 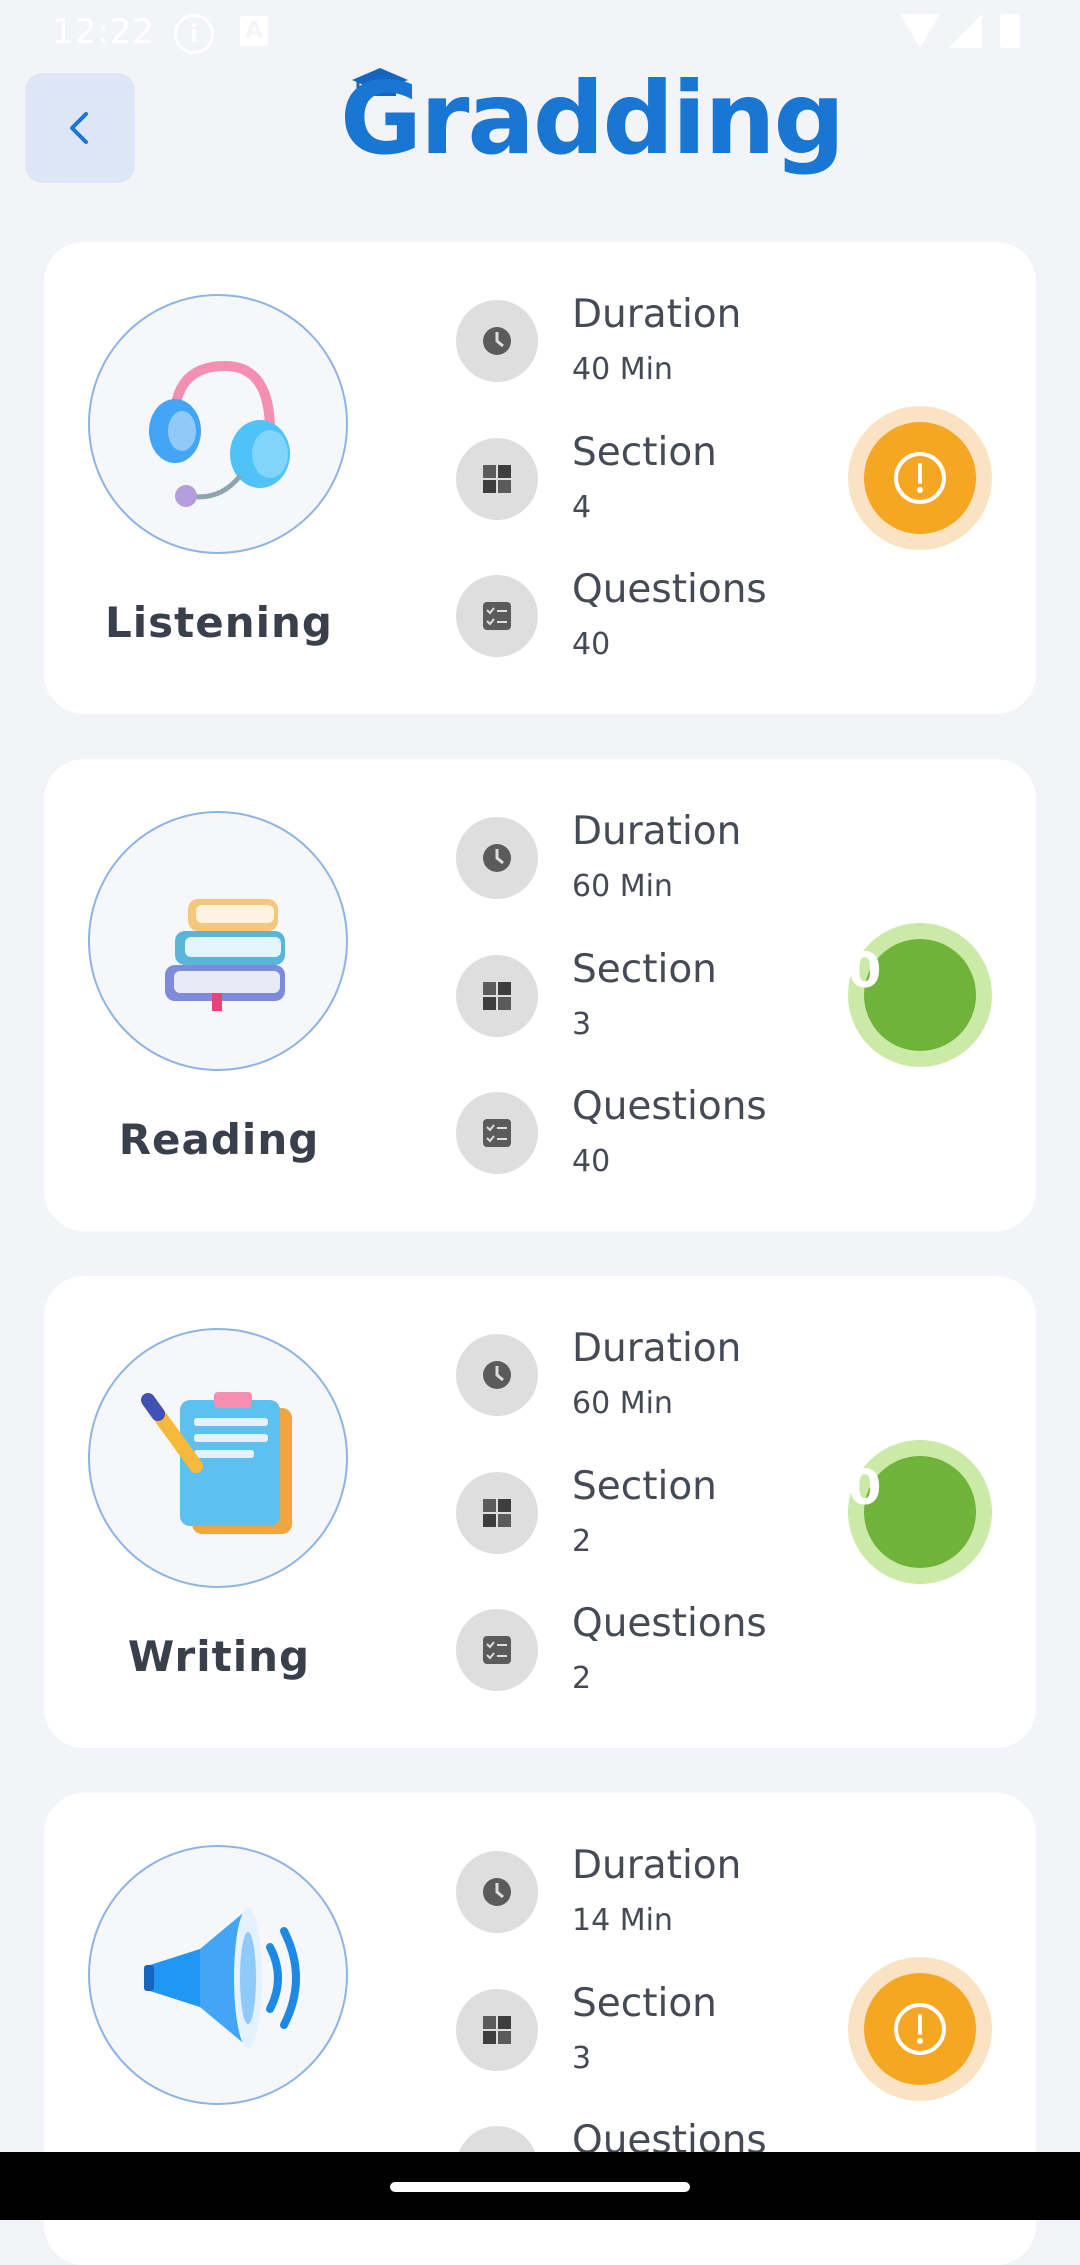 I want to click on status-time: 12:22, so click(x=103, y=32).